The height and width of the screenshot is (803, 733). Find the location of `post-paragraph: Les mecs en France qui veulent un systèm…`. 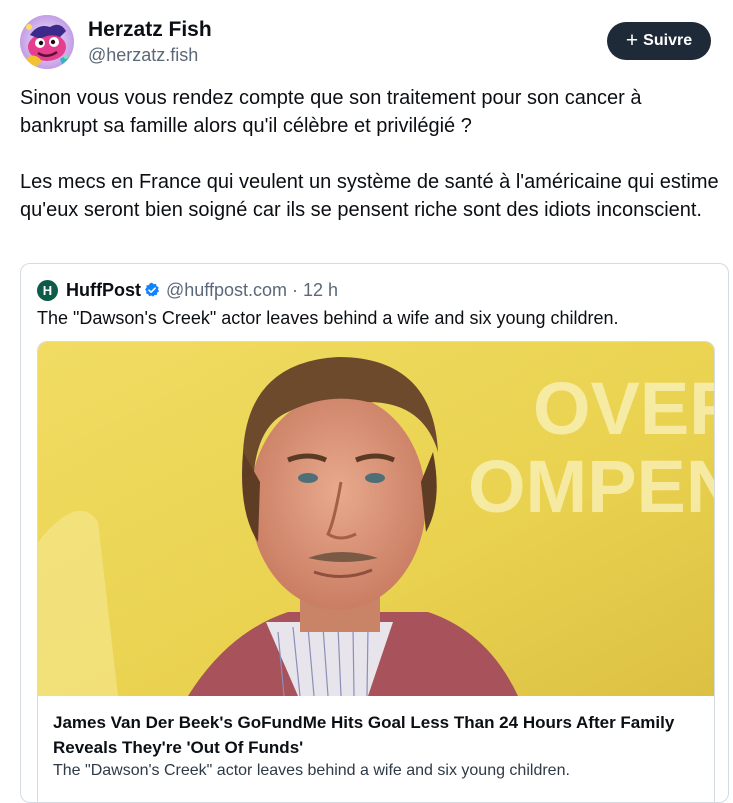

post-paragraph: Les mecs en France qui veulent un systèm… is located at coordinates (369, 196).